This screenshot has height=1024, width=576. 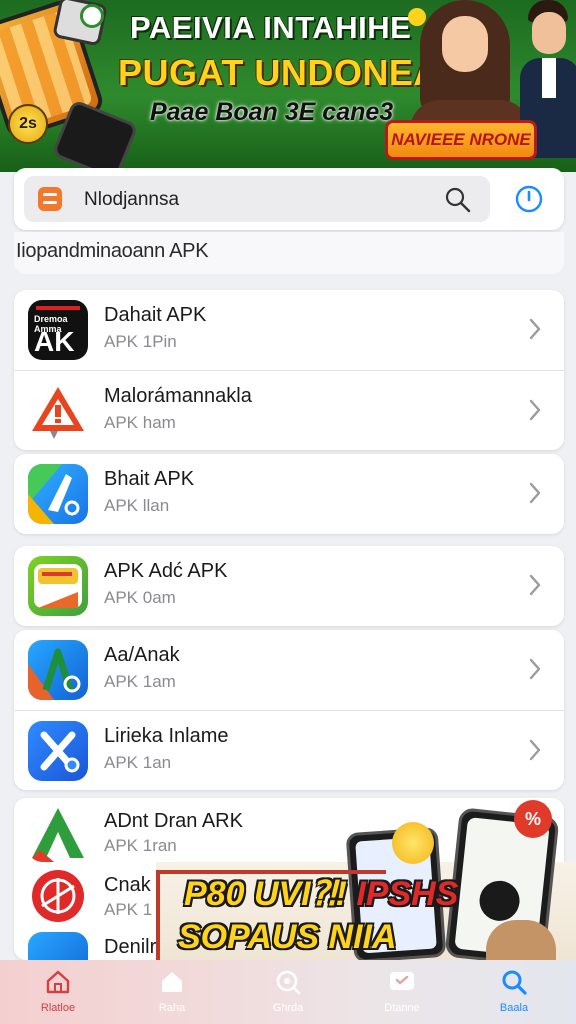 I want to click on bottom-tab-bar: Rlatloe Raha Ghrda Dtanne Baala, so click(x=288, y=992).